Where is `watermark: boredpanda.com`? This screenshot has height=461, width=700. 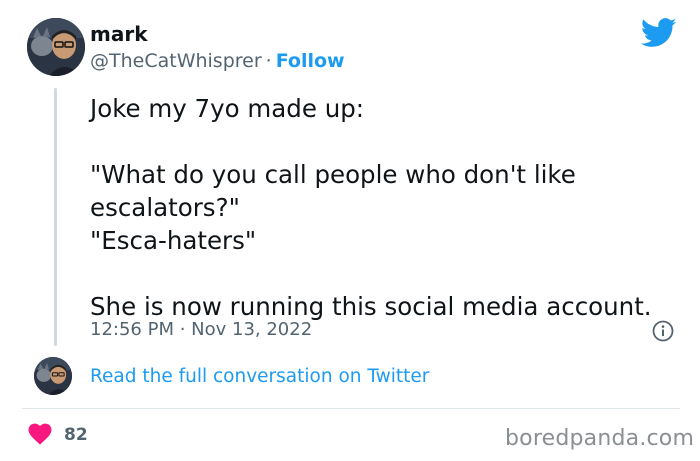 watermark: boredpanda.com is located at coordinates (600, 438).